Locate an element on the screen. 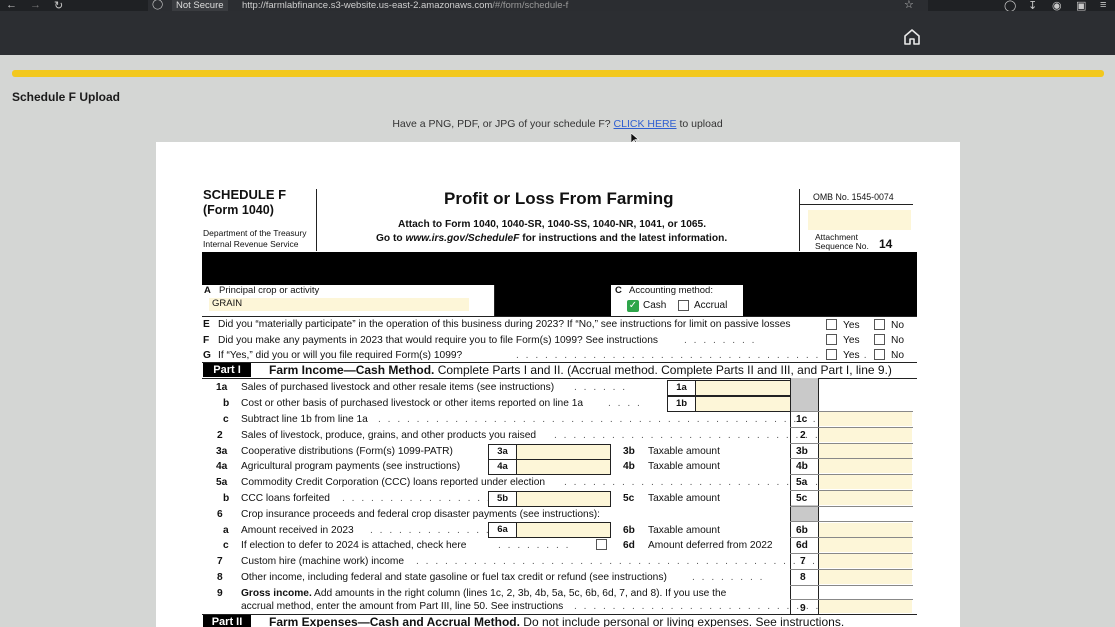 This screenshot has height=627, width=1115. line-5a-number: 5a is located at coordinates (222, 482).